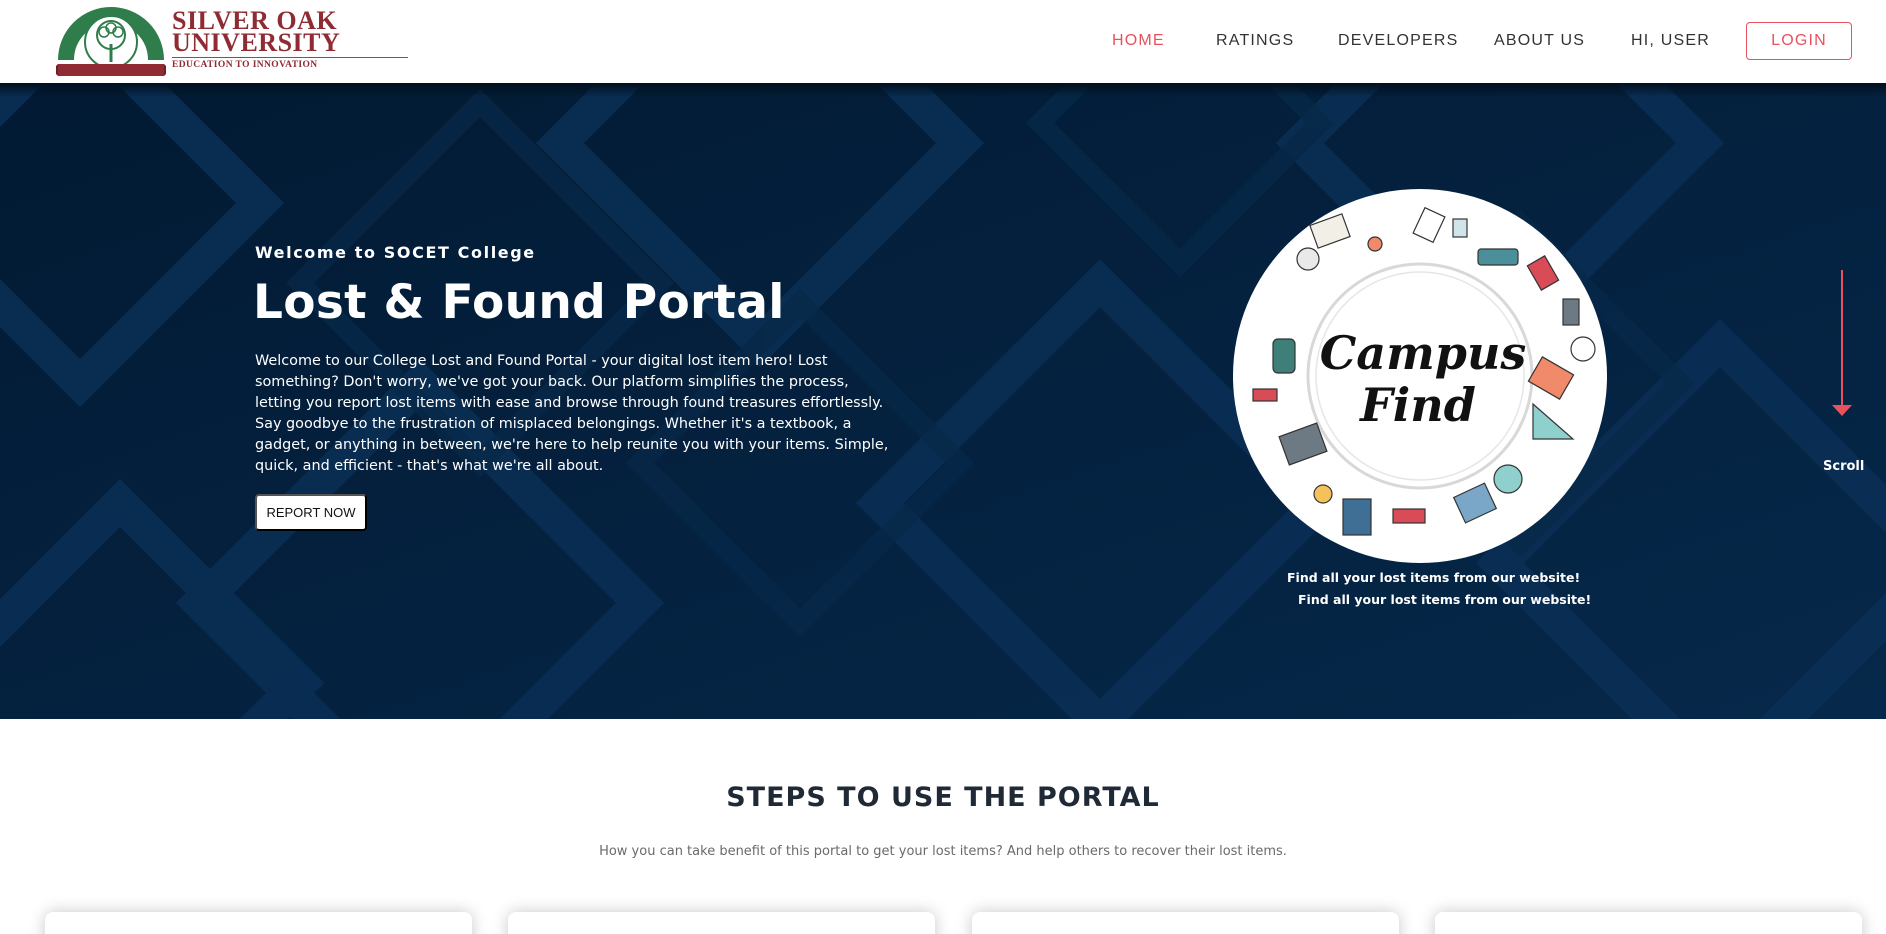  I want to click on login-button: LOGIN, so click(1799, 41).